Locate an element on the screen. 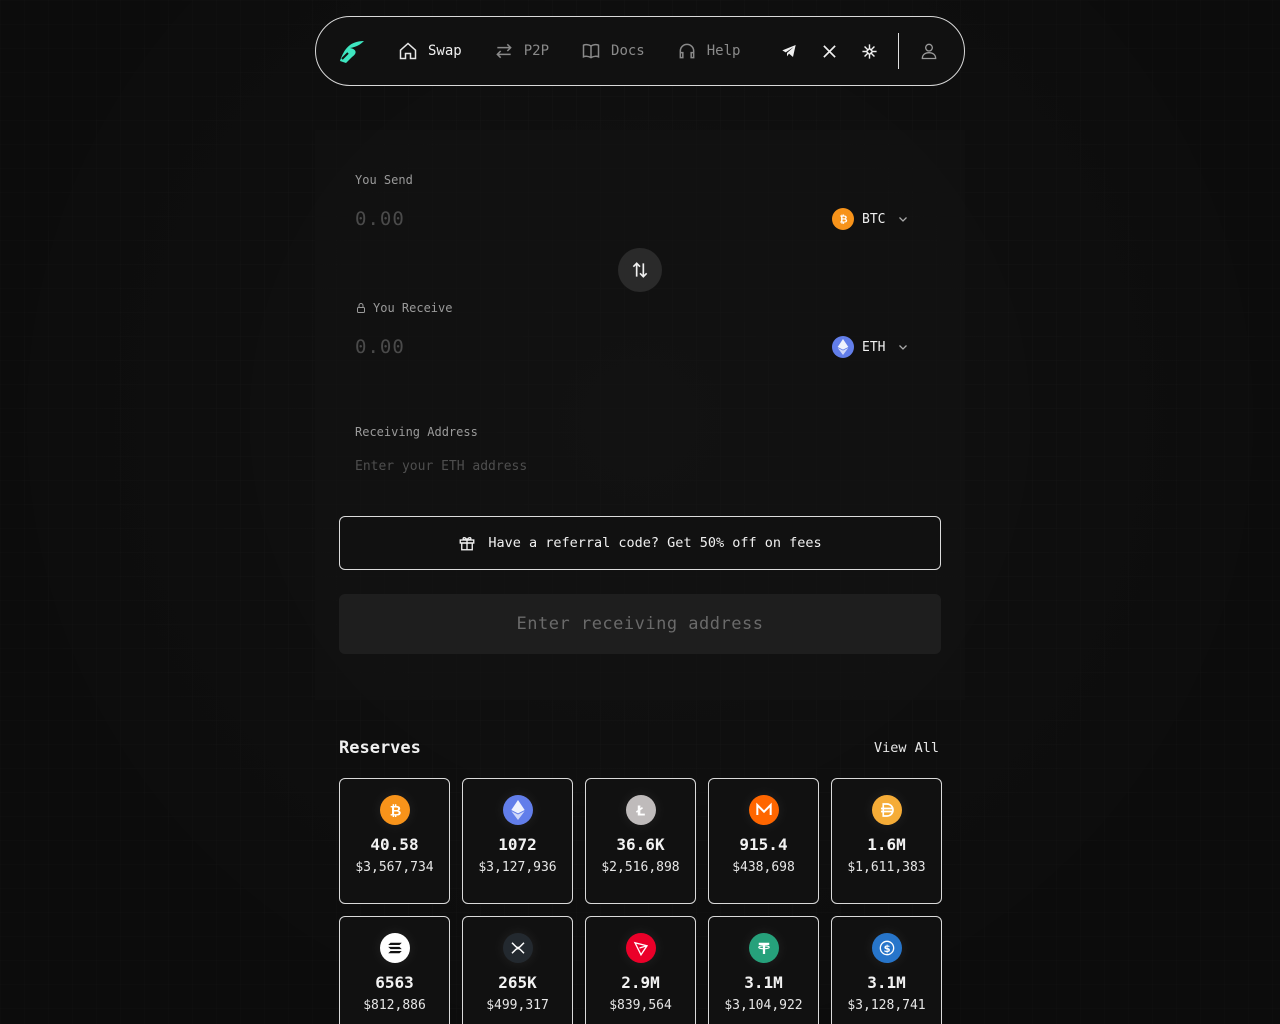 The height and width of the screenshot is (1024, 1280). nav-item-help: Help is located at coordinates (709, 51).